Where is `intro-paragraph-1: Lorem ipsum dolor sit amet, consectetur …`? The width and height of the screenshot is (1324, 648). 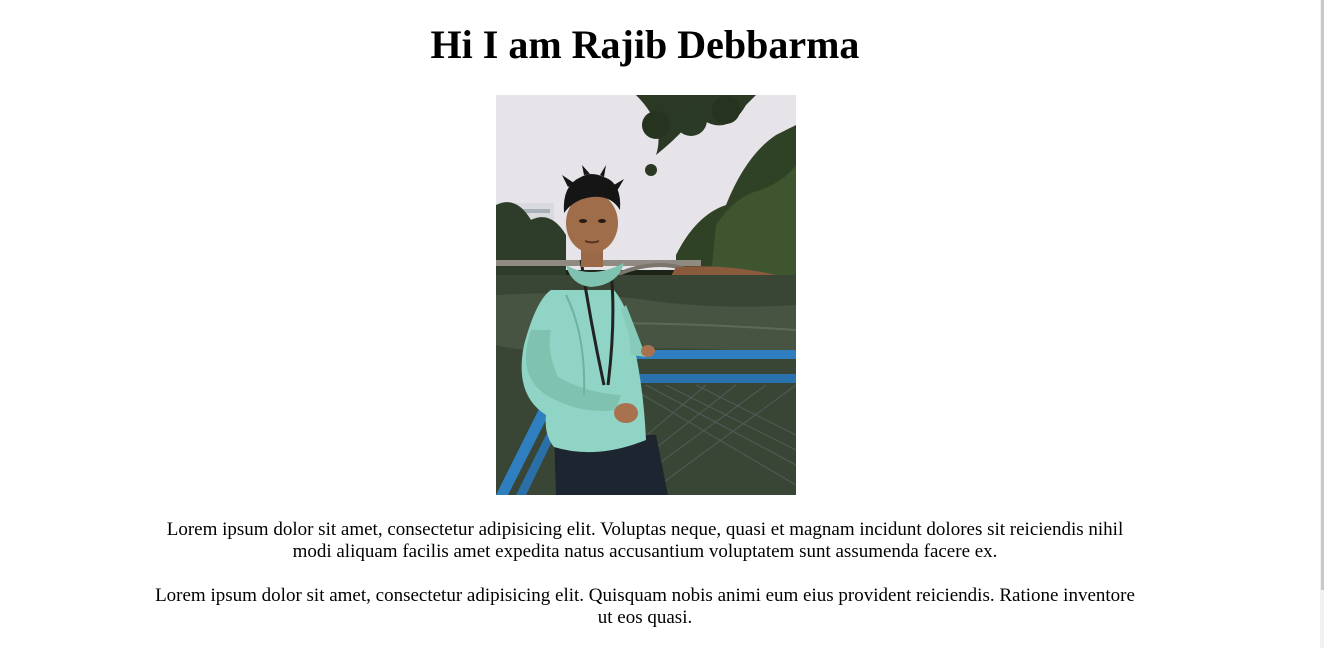 intro-paragraph-1: Lorem ipsum dolor sit amet, consectetur … is located at coordinates (645, 540).